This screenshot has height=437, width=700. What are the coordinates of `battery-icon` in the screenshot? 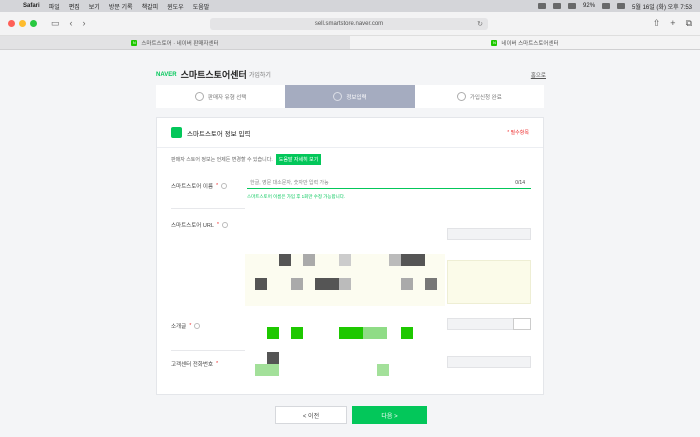 It's located at (606, 6).